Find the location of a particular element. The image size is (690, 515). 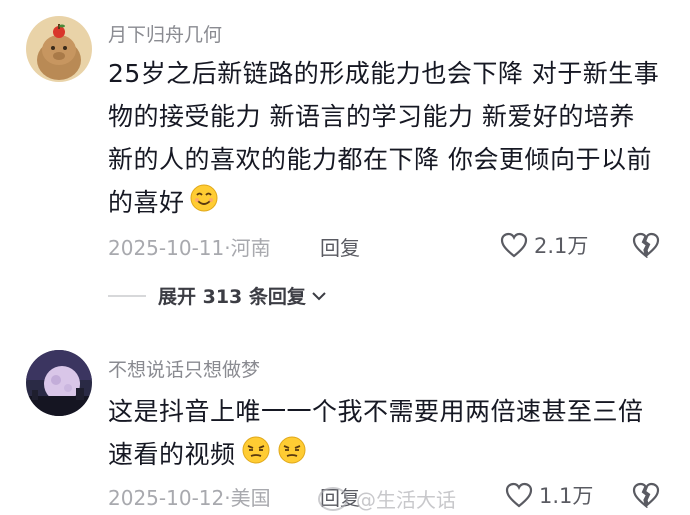

smile-emoji-icon is located at coordinates (204, 204).